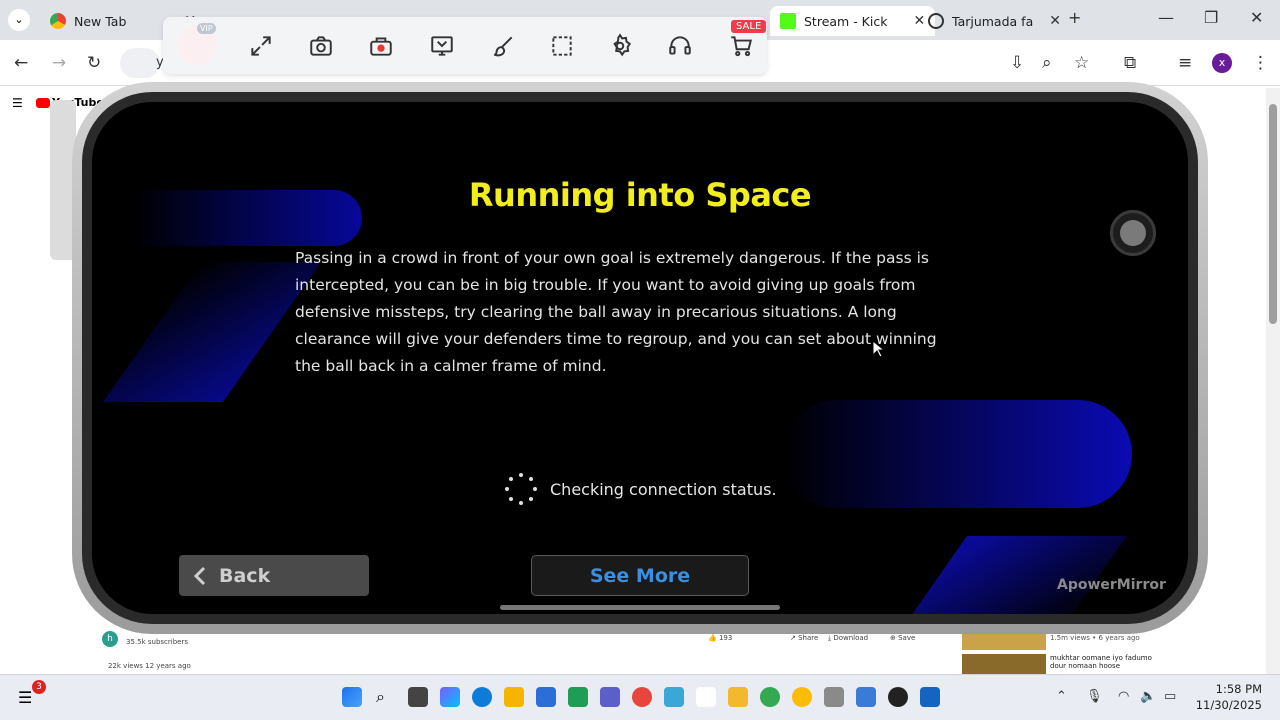 Image resolution: width=1280 pixels, height=720 pixels. What do you see at coordinates (680, 46) in the screenshot?
I see `support-icon` at bounding box center [680, 46].